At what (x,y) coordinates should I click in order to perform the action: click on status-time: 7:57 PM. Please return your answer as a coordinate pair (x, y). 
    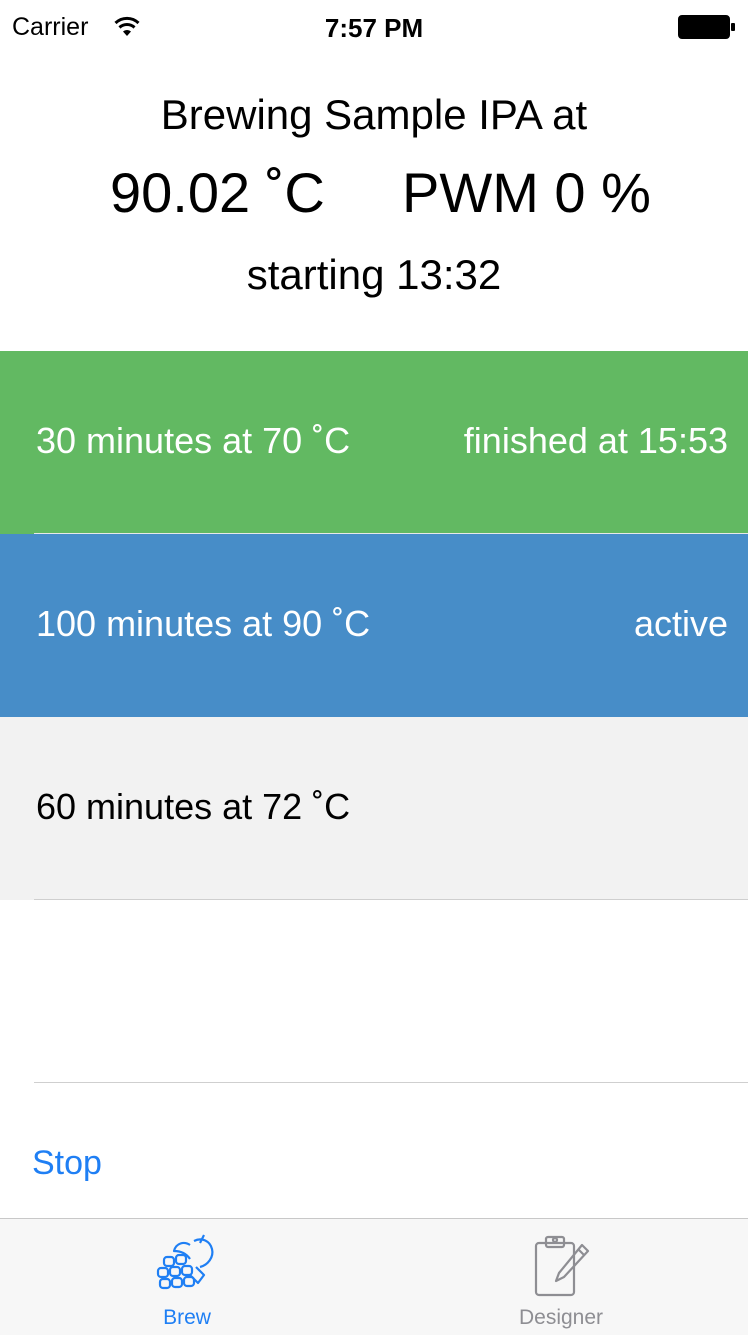
    Looking at the image, I should click on (374, 28).